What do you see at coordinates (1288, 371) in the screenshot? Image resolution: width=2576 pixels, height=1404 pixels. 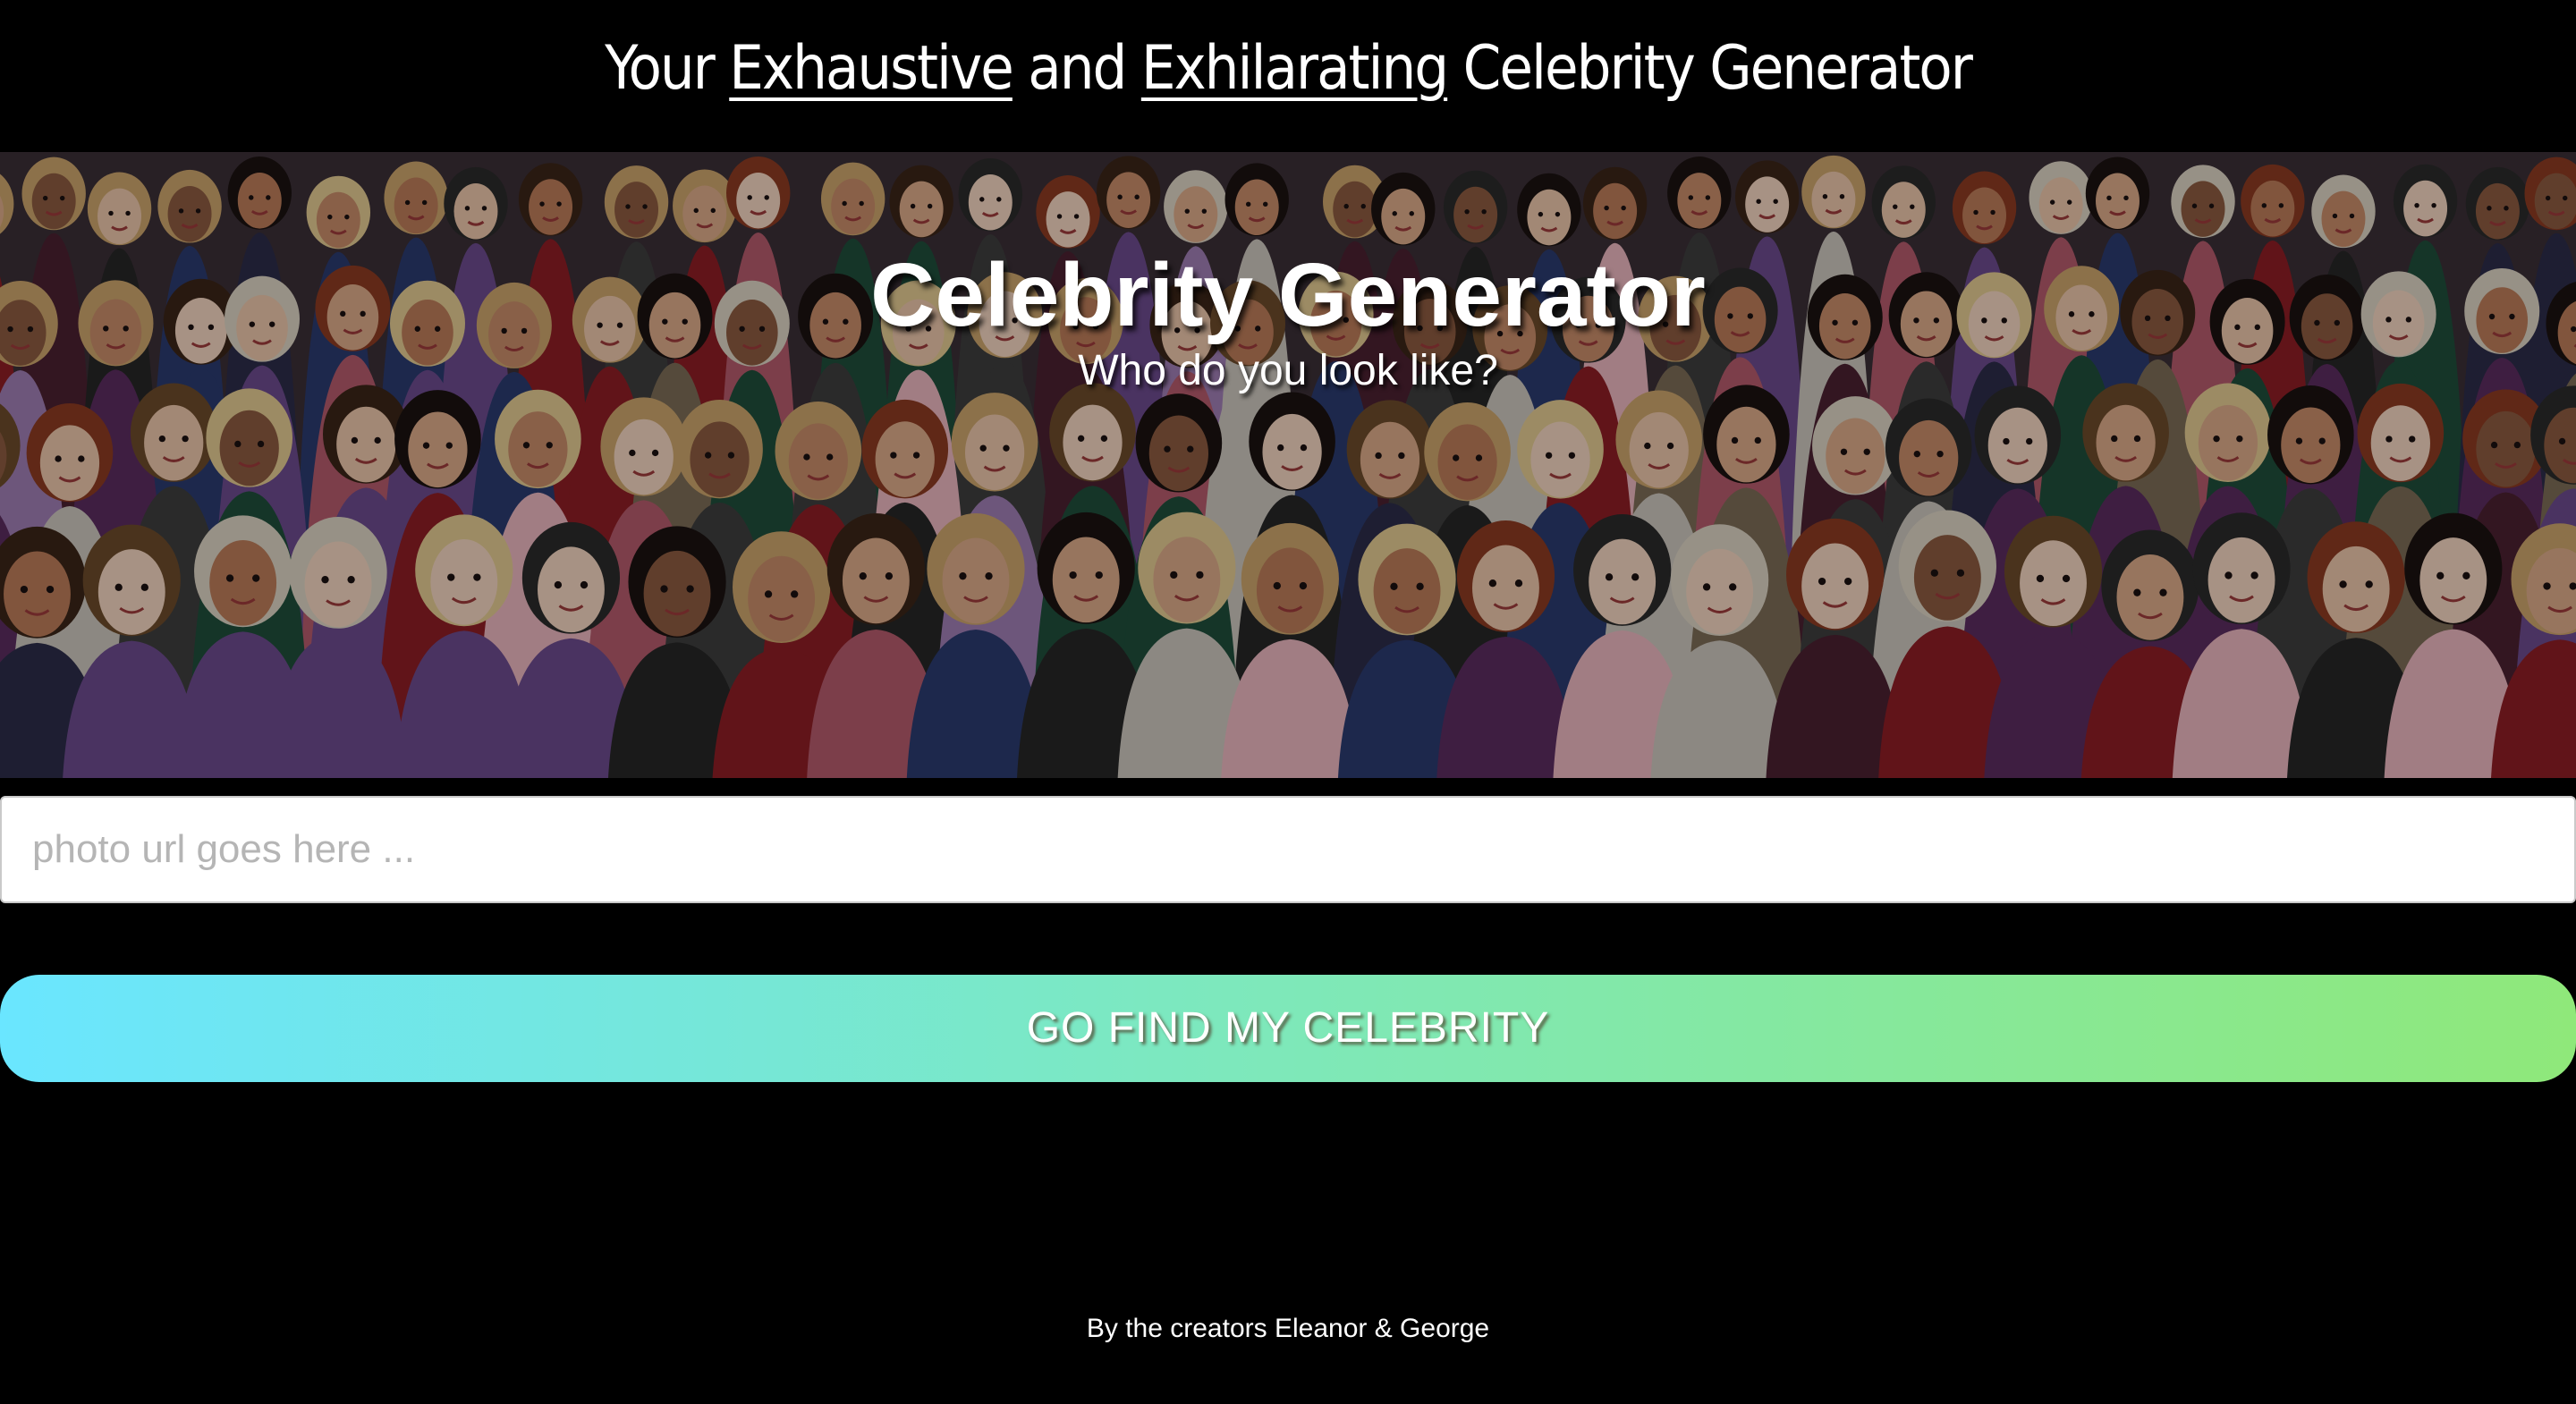 I see `hero-subtitle: Who do you look like?` at bounding box center [1288, 371].